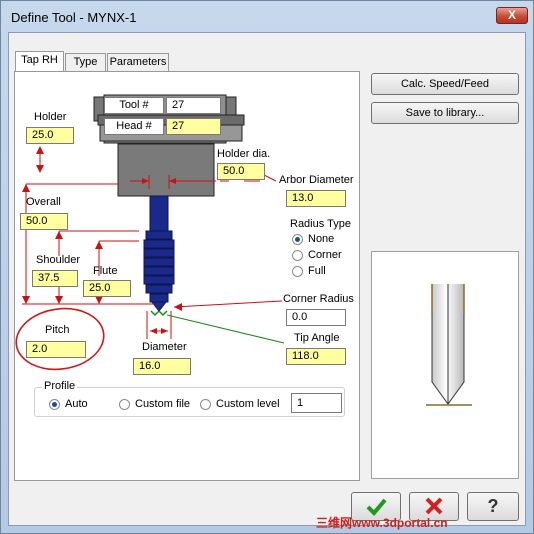  What do you see at coordinates (55, 278) in the screenshot?
I see `shoulder-field: 37.5` at bounding box center [55, 278].